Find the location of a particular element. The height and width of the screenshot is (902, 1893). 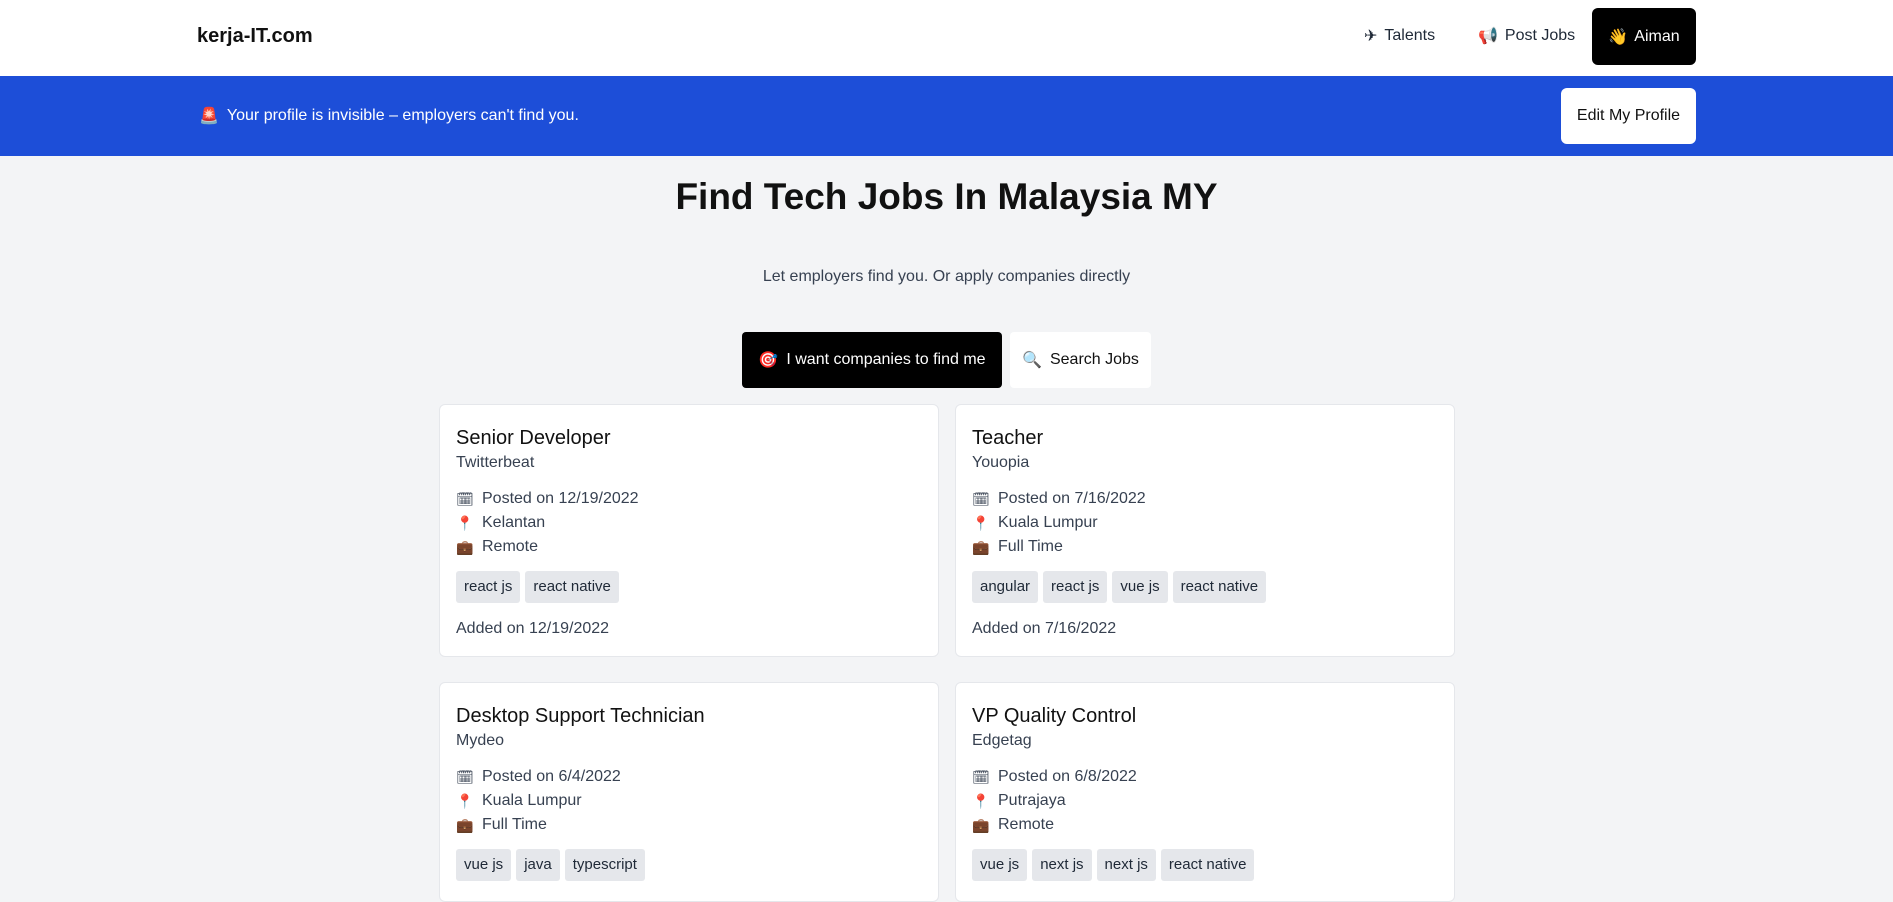

job-title: VP Quality Control is located at coordinates (1205, 716).